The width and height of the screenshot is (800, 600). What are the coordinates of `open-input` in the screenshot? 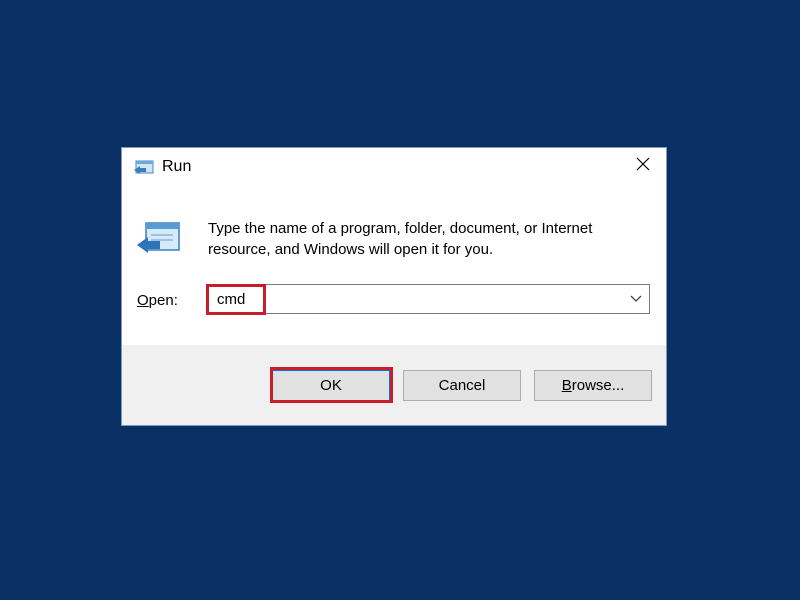 It's located at (412, 299).